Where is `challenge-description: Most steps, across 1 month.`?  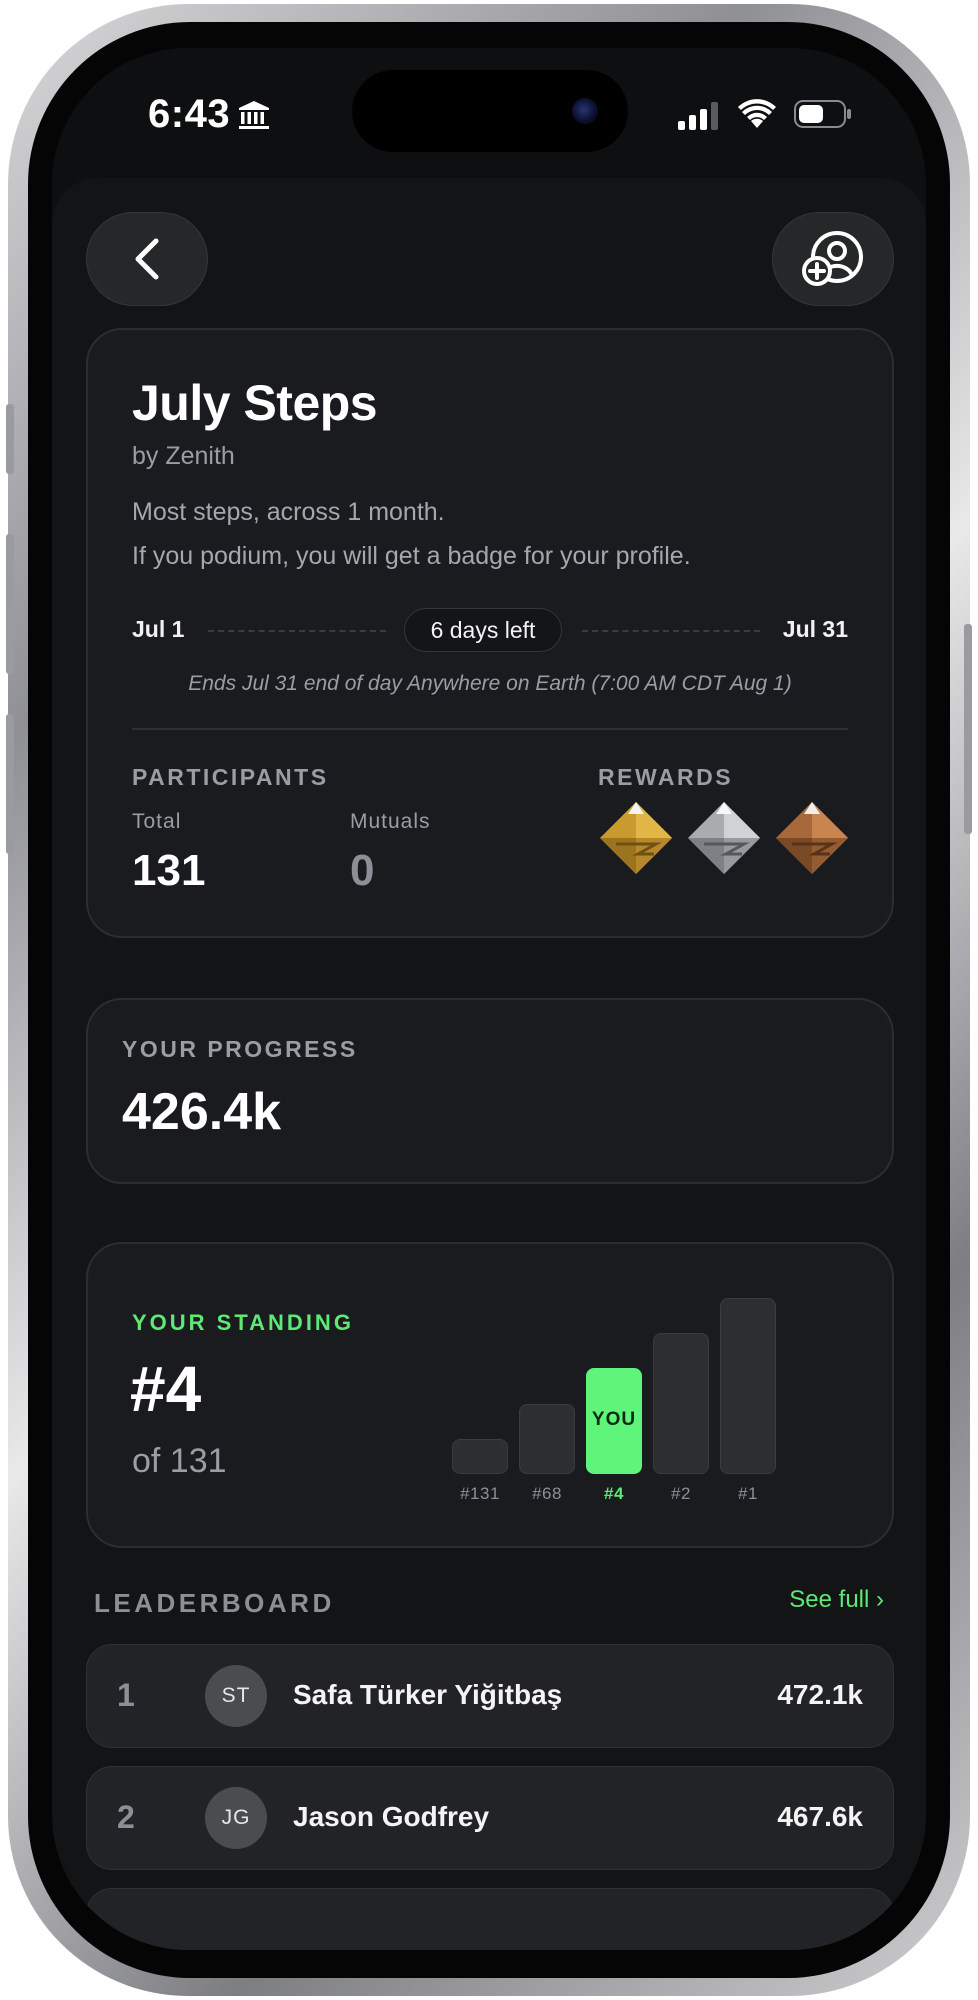
challenge-description: Most steps, across 1 month. is located at coordinates (288, 512).